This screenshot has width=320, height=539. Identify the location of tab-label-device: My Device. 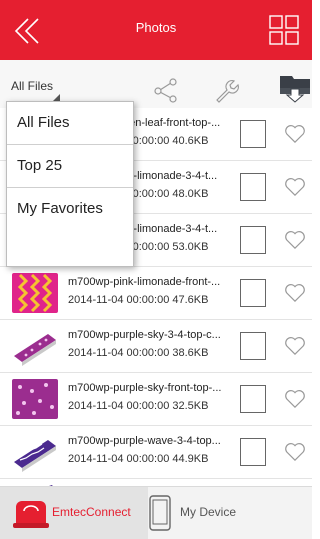
(208, 512).